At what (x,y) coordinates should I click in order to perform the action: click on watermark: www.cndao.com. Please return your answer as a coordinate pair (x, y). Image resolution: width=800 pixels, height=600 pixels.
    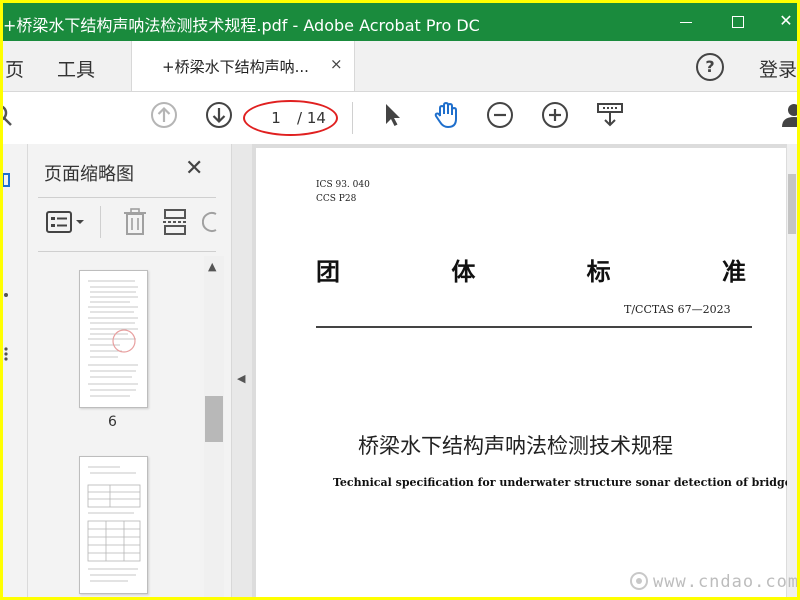
    Looking at the image, I should click on (725, 582).